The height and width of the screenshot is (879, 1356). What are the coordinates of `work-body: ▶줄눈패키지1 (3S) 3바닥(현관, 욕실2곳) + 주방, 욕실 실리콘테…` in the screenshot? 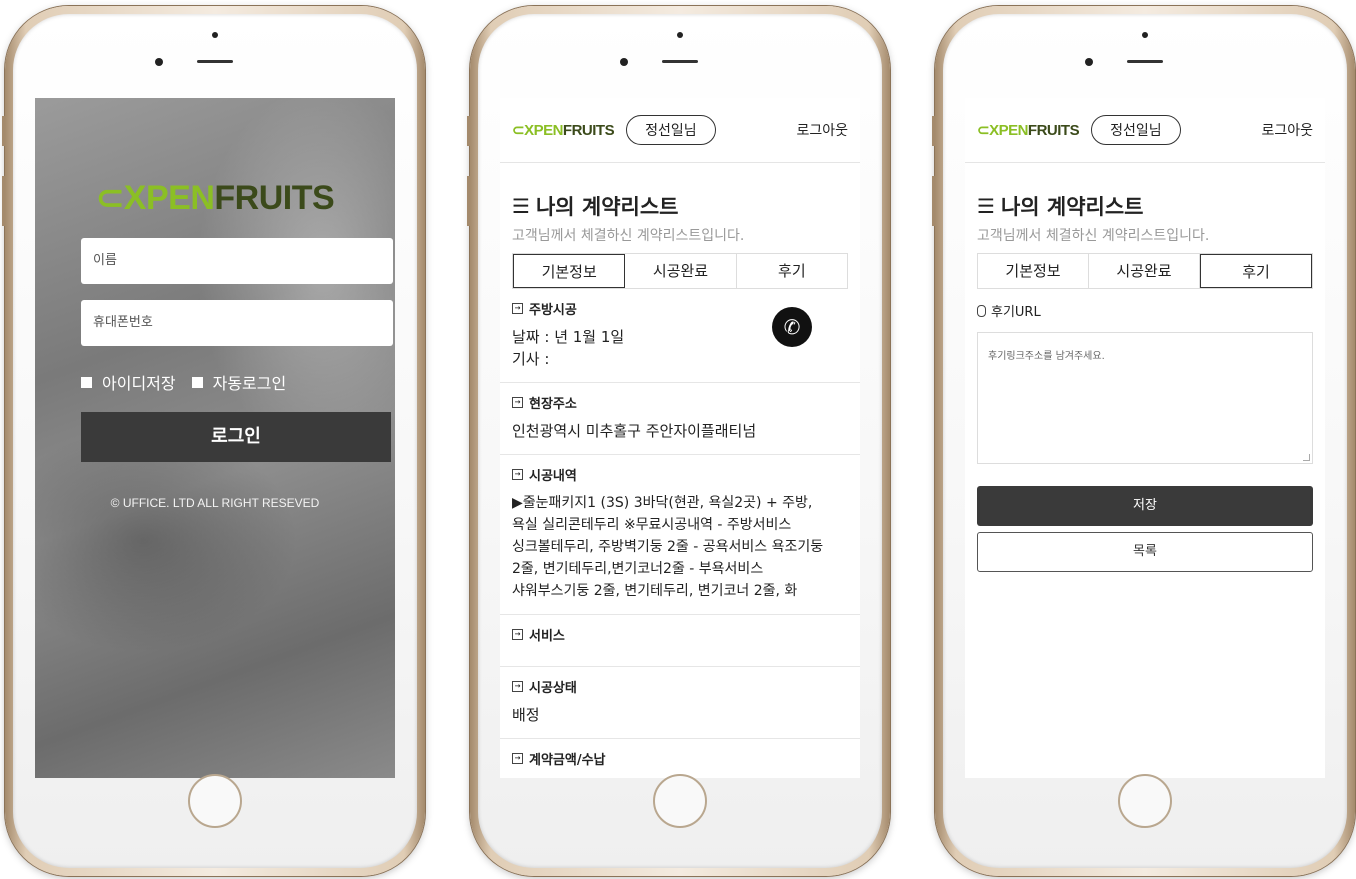 It's located at (680, 547).